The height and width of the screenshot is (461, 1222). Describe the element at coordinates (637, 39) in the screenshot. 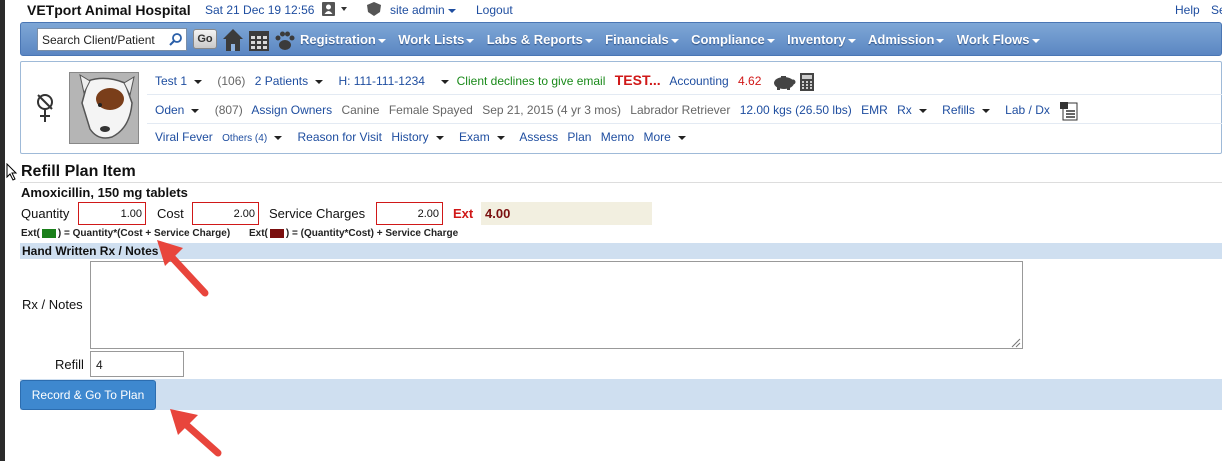

I see `menu-label: Financials` at that location.